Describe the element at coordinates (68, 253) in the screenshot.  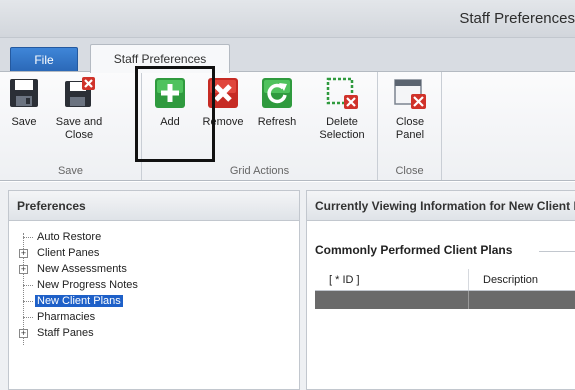
I see `tree-item-label: Client Panes` at that location.